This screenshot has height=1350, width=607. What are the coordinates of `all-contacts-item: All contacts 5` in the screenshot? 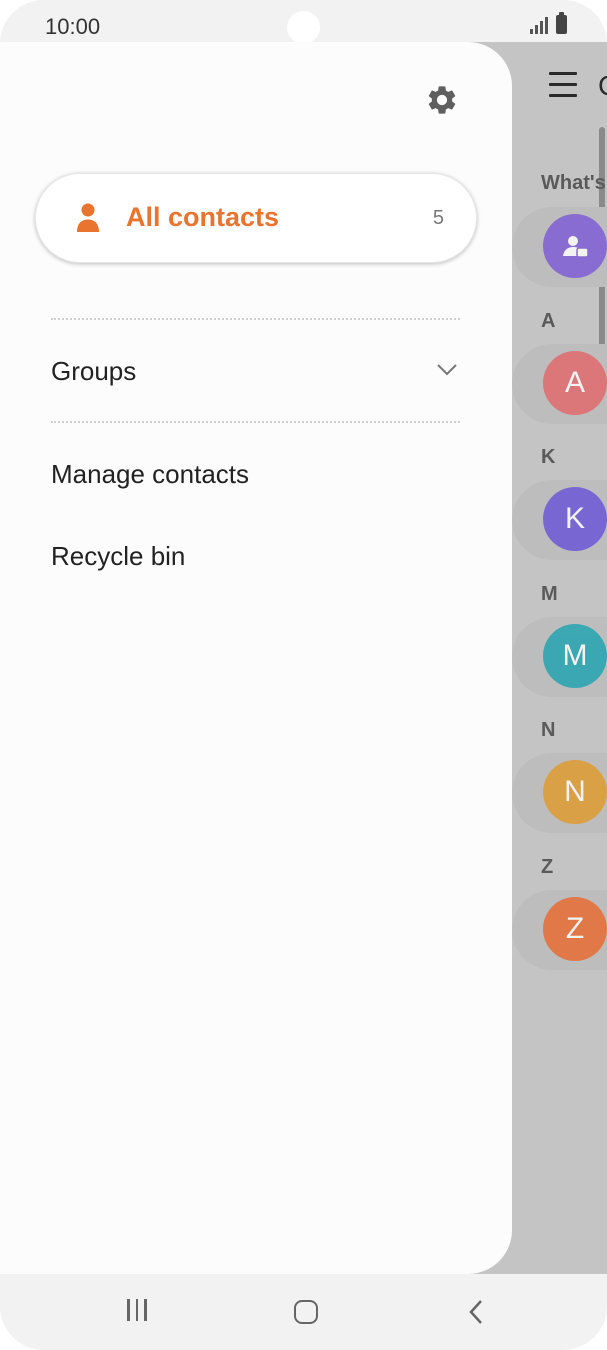 It's located at (256, 218).